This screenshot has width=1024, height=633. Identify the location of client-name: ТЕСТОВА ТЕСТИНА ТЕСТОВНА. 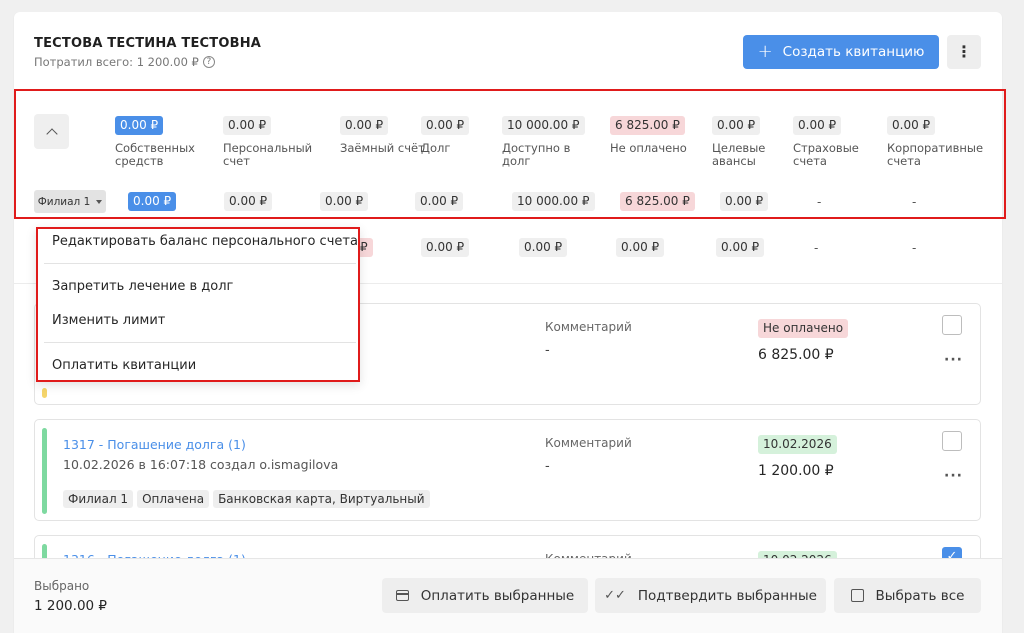
(148, 43).